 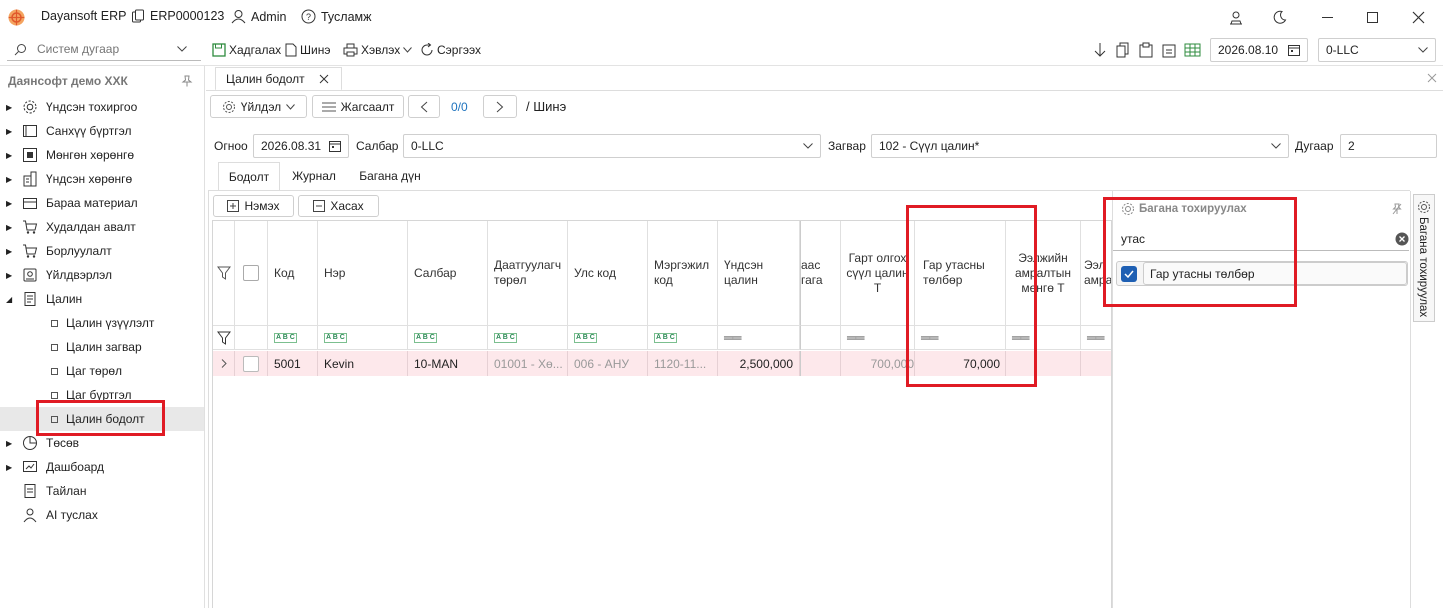 I want to click on sidebar-item-after-2: Тайлан, so click(x=102, y=491).